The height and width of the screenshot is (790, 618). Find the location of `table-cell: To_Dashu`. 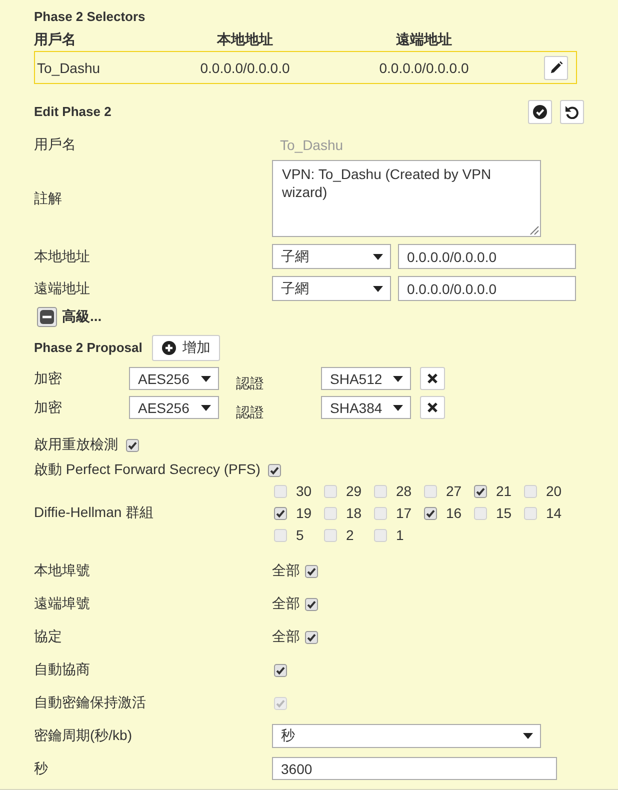

table-cell: To_Dashu is located at coordinates (68, 68).